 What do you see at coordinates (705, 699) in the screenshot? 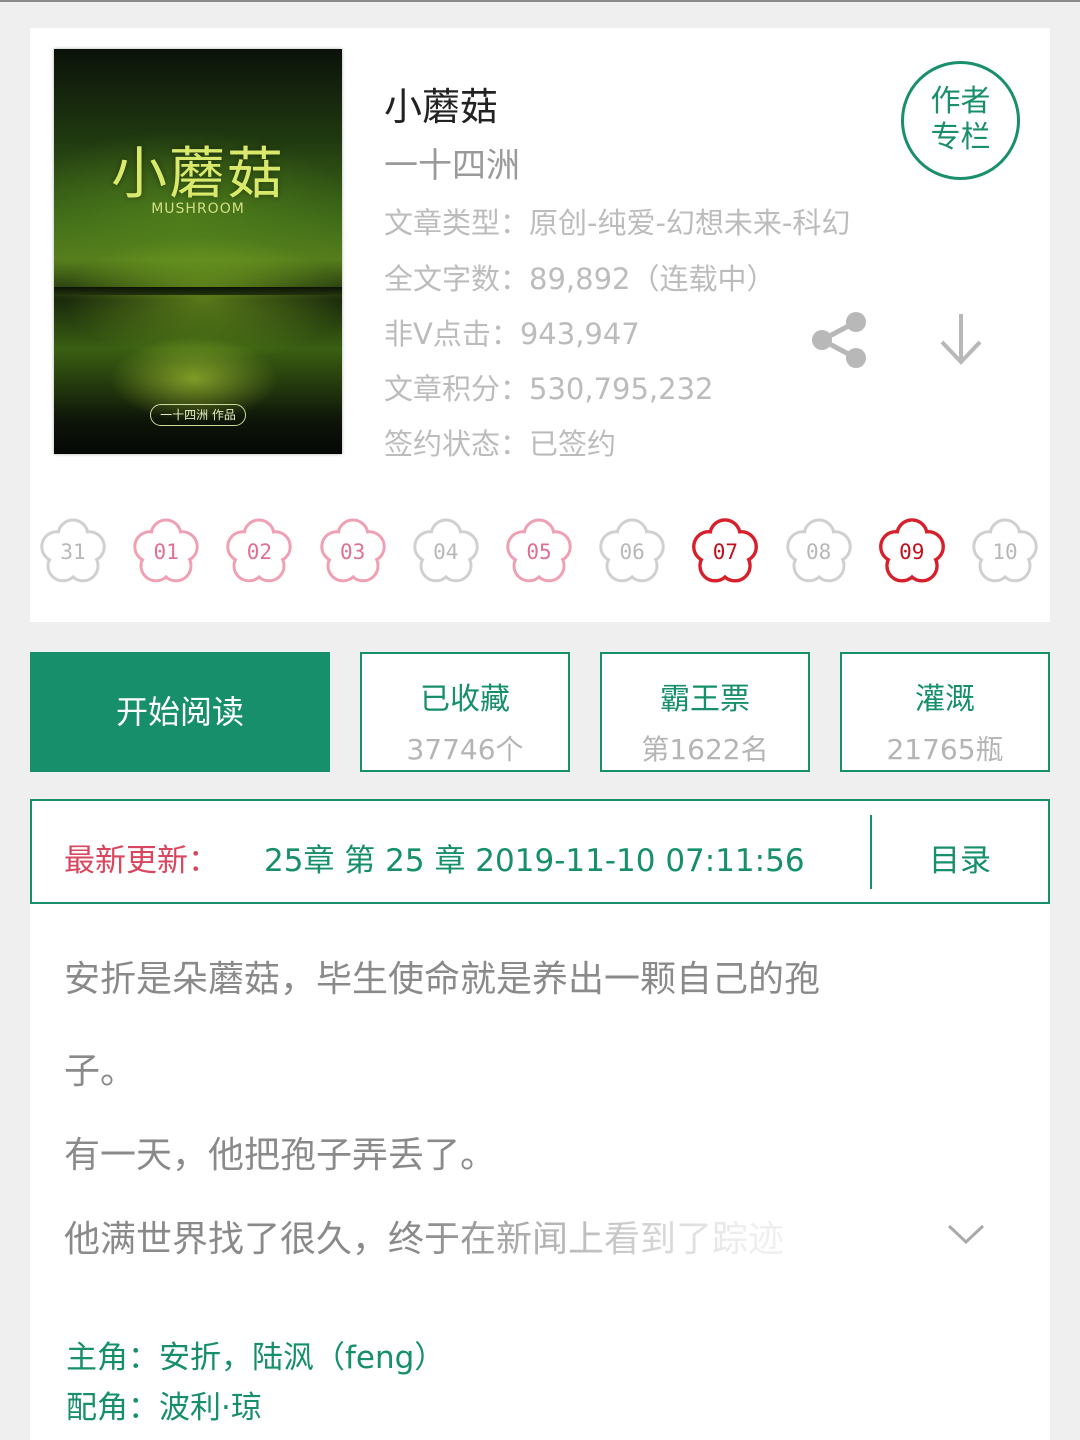
I see `vote-label: 霸王票` at bounding box center [705, 699].